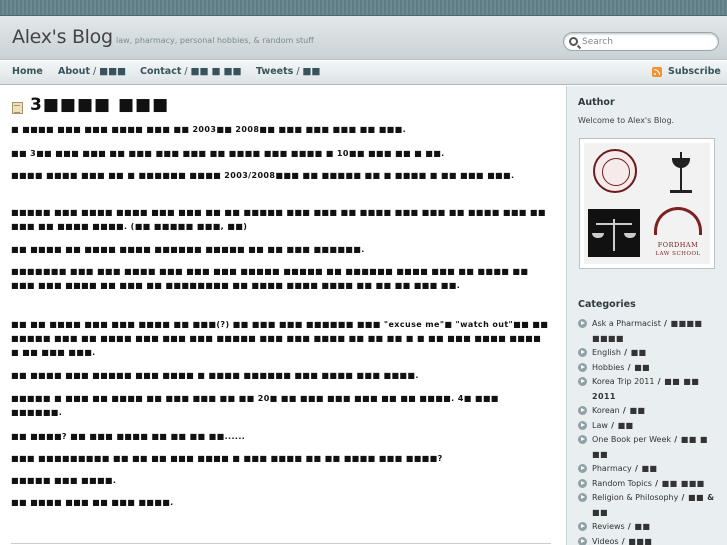 The width and height of the screenshot is (727, 545). Describe the element at coordinates (648, 41) in the screenshot. I see `search-input` at that location.